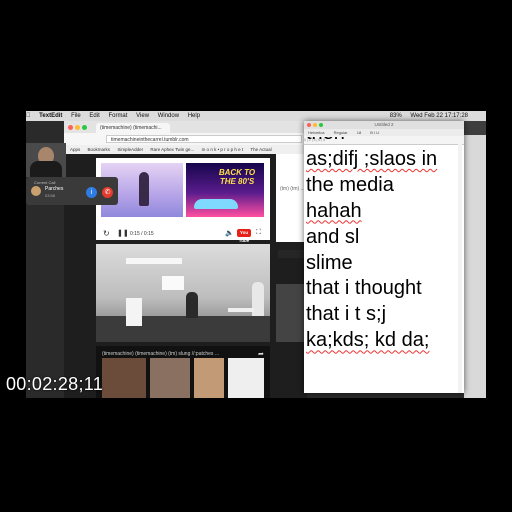 Image resolution: width=512 pixels, height=512 pixels. What do you see at coordinates (385, 142) in the screenshot?
I see `text-line: then` at bounding box center [385, 142].